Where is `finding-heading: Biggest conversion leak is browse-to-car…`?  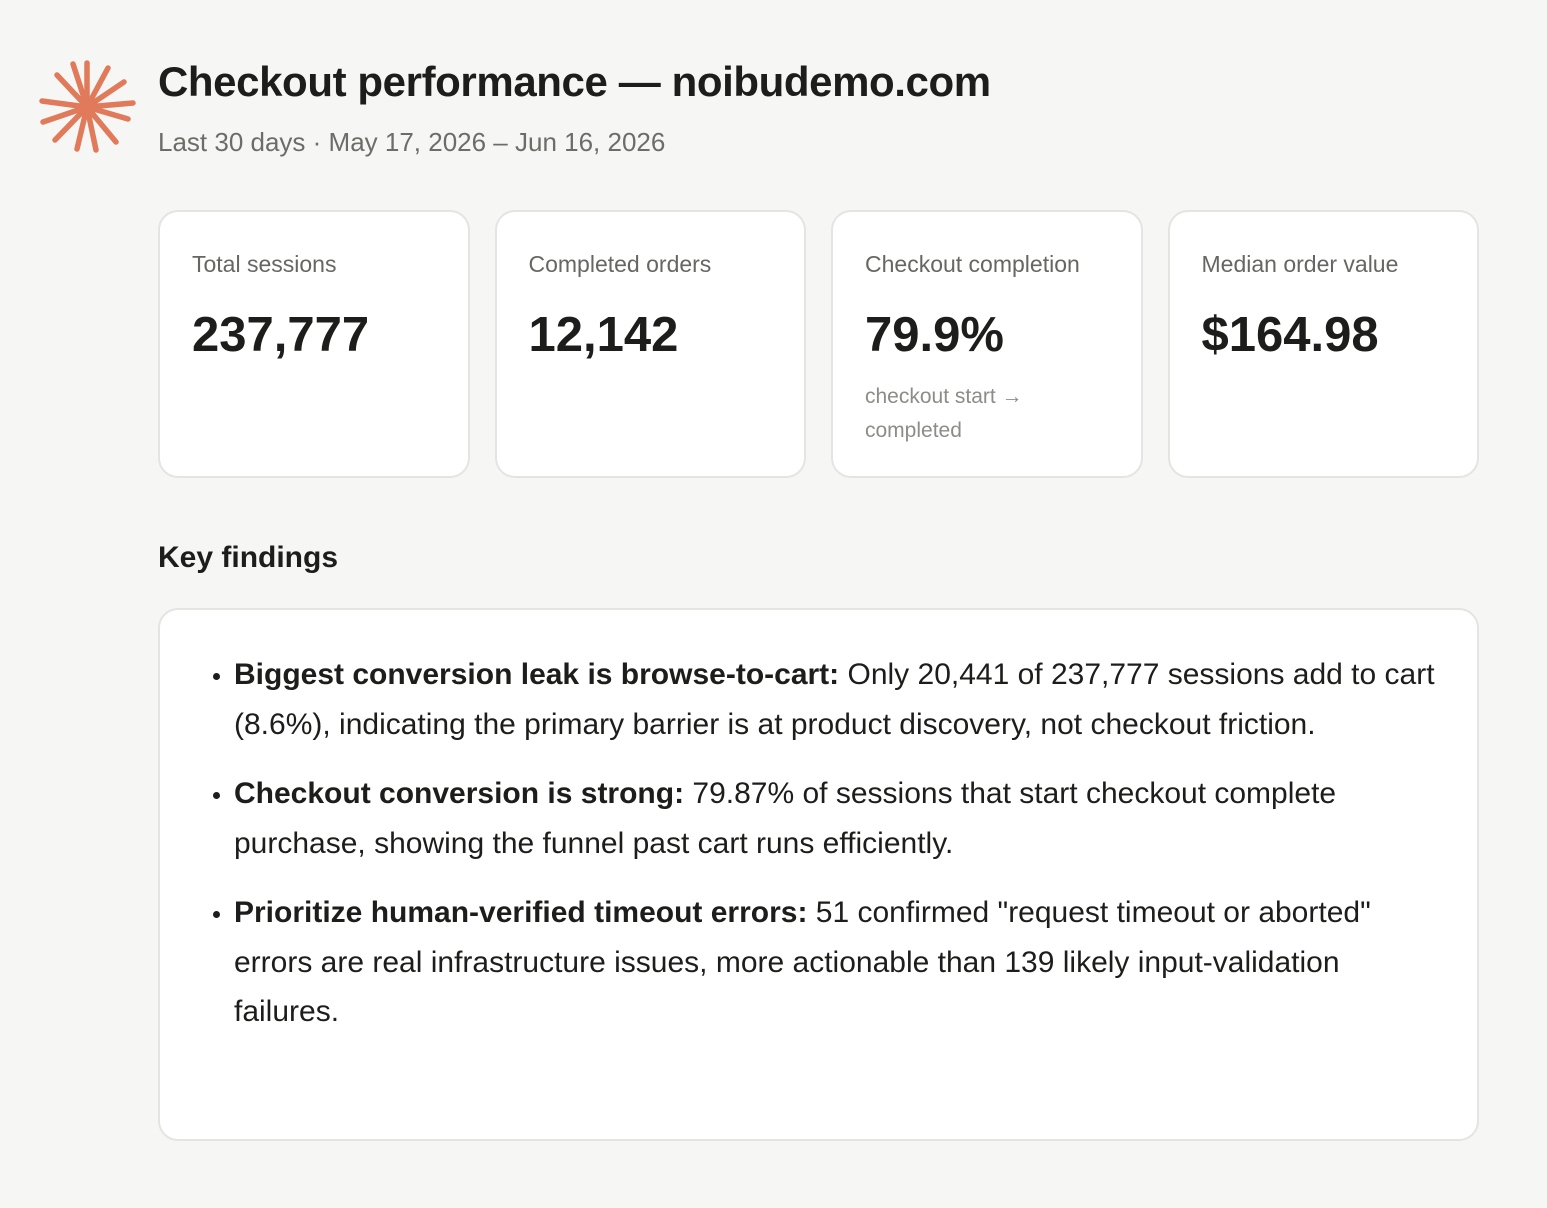
finding-heading: Biggest conversion leak is browse-to-car… is located at coordinates (537, 674).